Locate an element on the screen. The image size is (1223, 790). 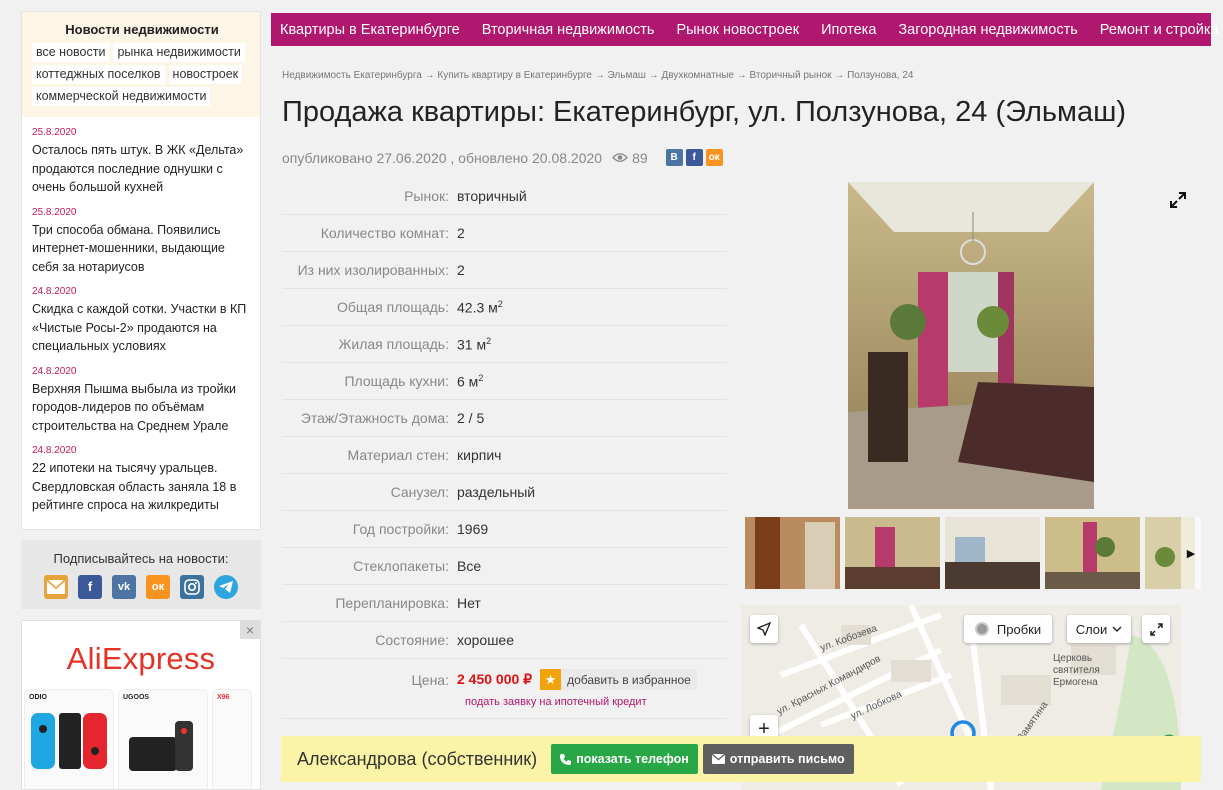
nav-new-buildings: Рынок новостроек is located at coordinates (737, 30).